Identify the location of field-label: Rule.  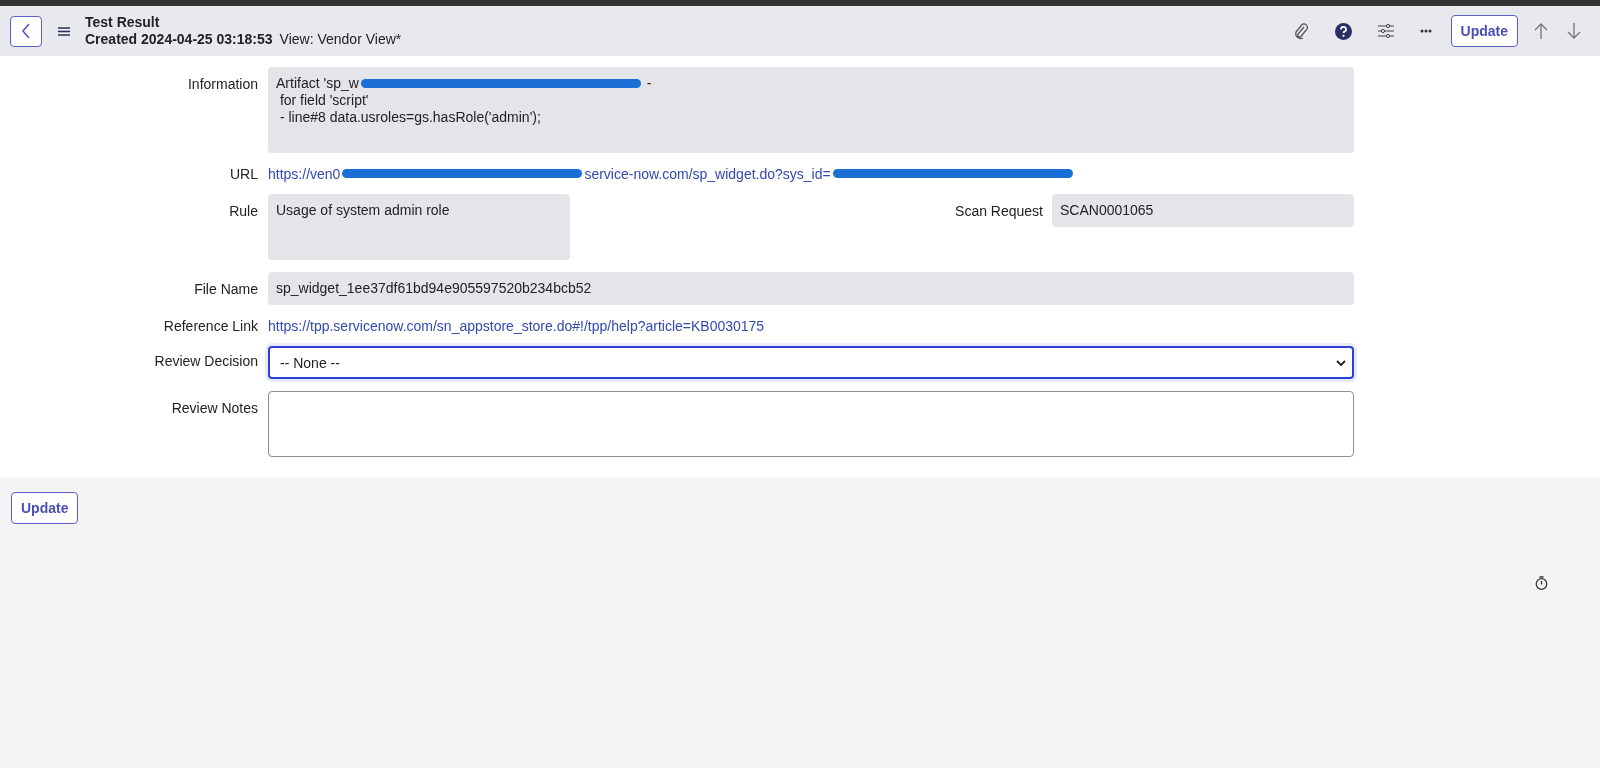
(243, 211).